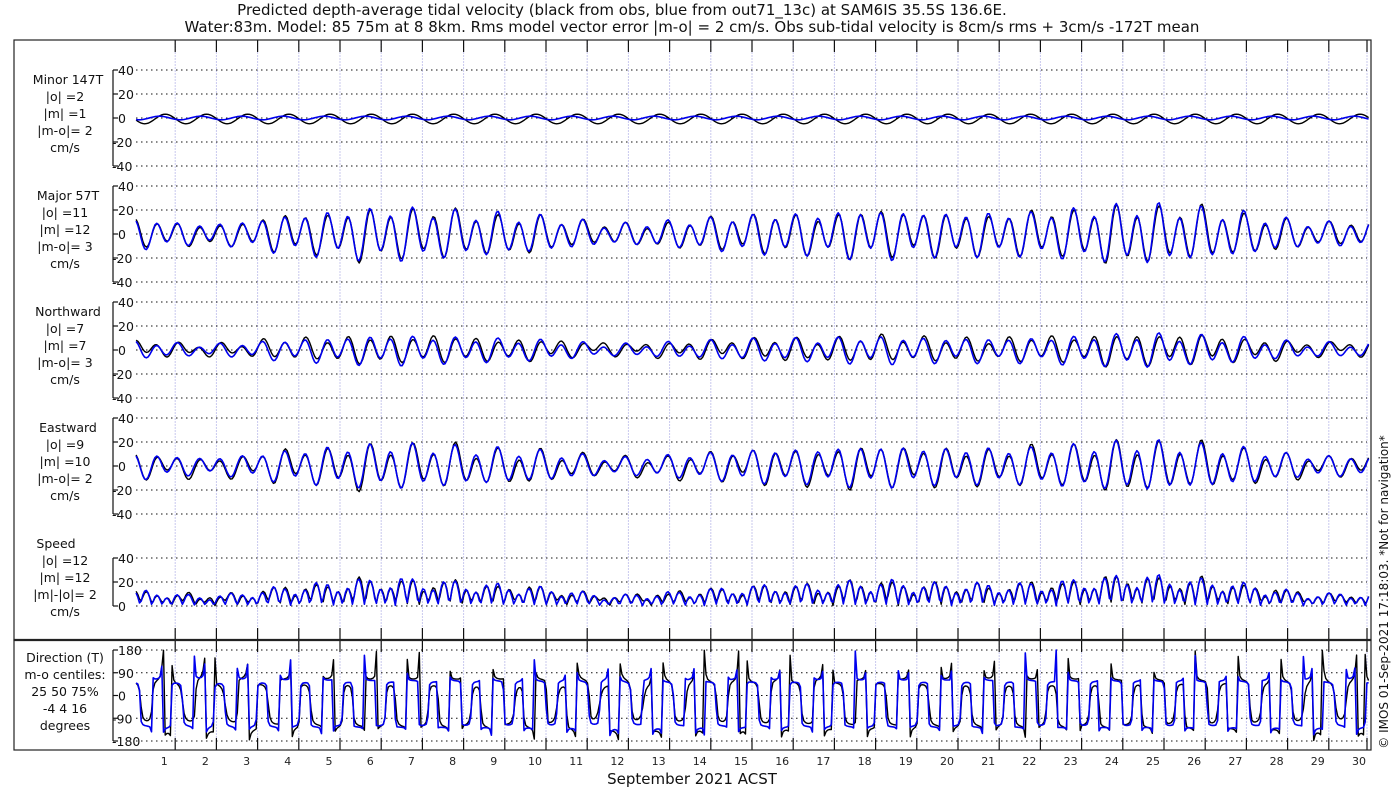  What do you see at coordinates (741, 761) in the screenshot?
I see `x-tick-label: 15` at bounding box center [741, 761].